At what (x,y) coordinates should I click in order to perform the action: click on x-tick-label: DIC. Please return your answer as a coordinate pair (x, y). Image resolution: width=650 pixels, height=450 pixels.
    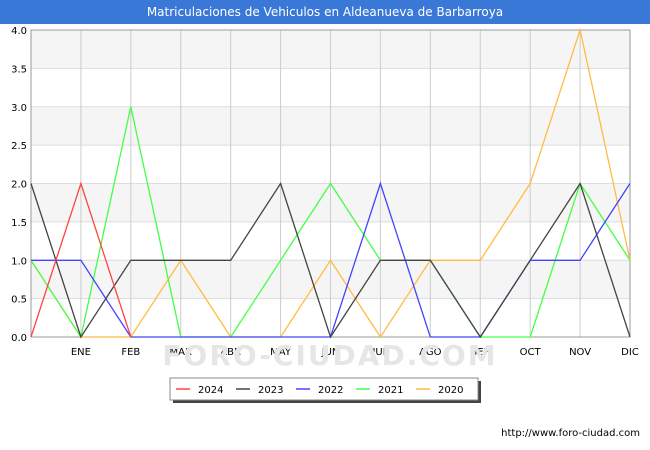
    Looking at the image, I should click on (630, 352).